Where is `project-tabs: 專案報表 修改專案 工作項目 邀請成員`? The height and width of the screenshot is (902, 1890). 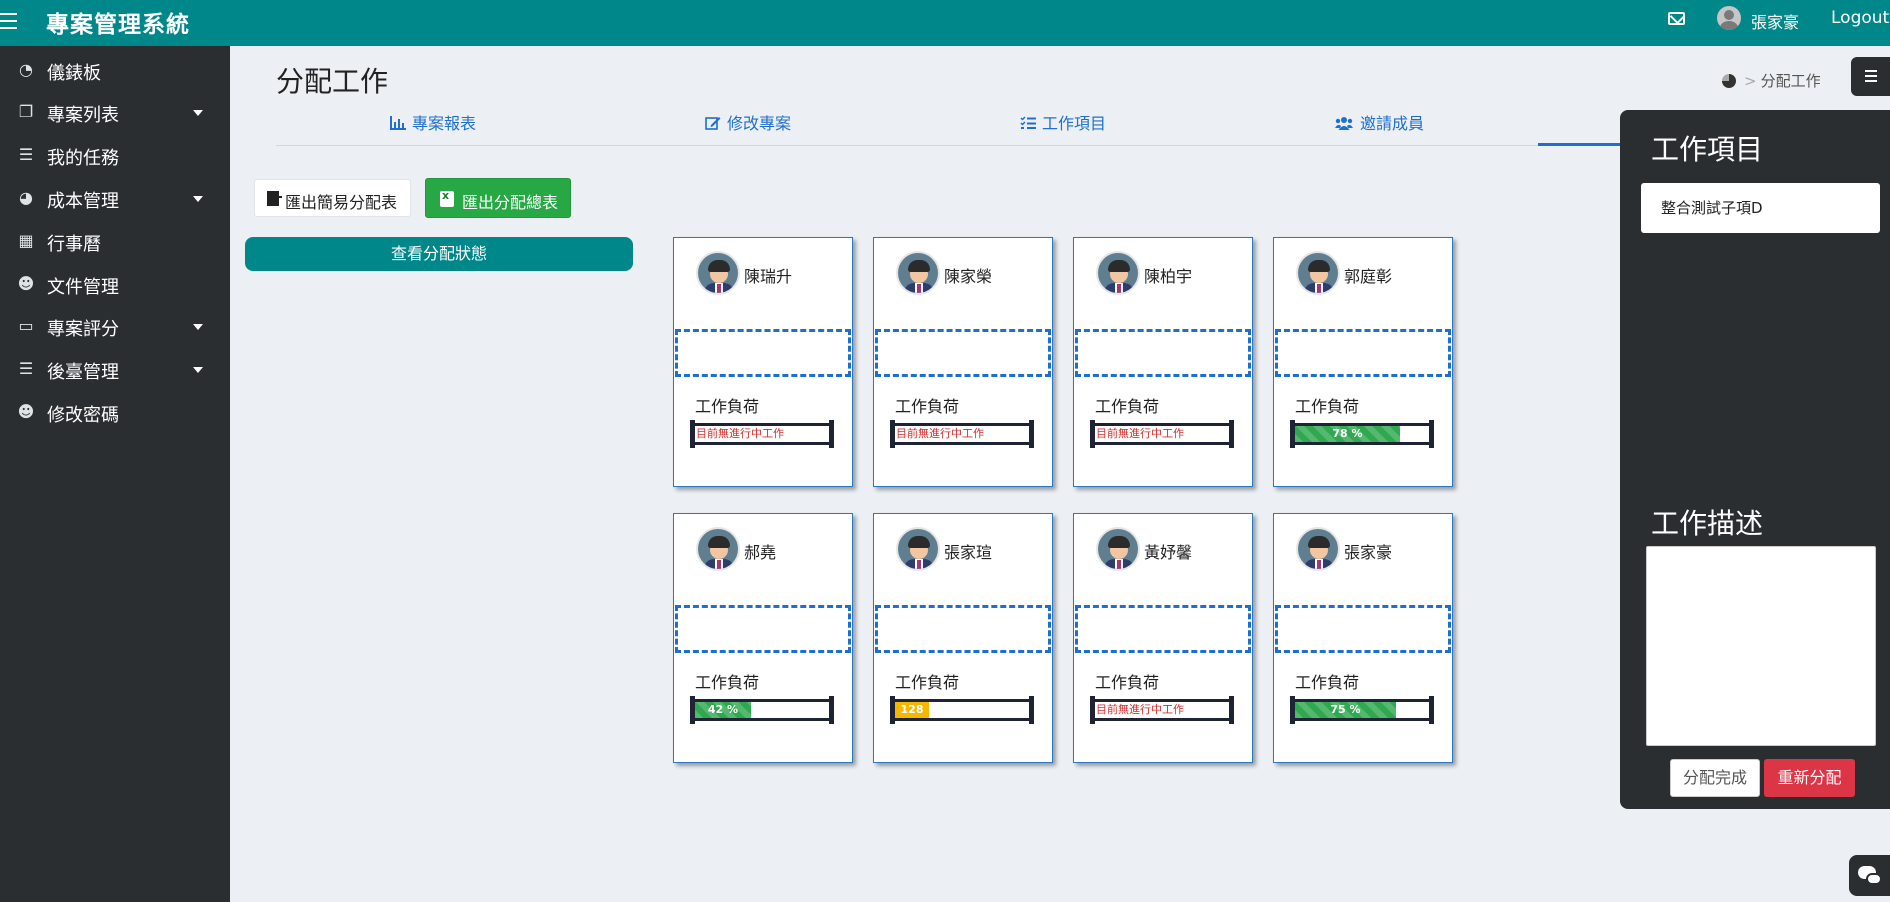
project-tabs: 專案報表 修改專案 工作項目 邀請成員 is located at coordinates (948, 128).